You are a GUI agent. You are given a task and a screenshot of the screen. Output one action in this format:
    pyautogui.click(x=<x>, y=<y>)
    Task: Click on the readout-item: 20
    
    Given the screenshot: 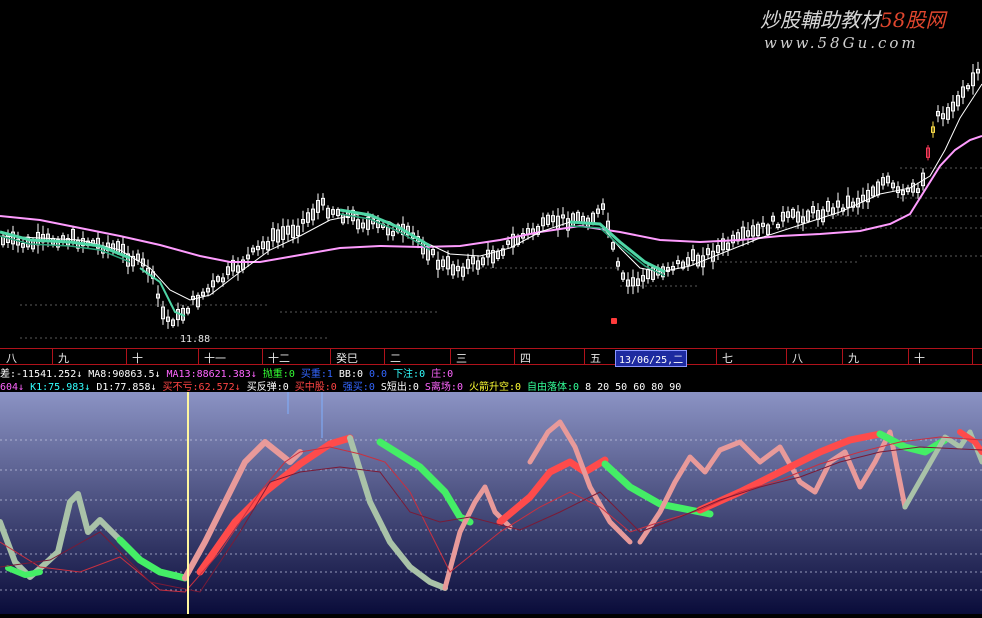 What is the action you would take?
    pyautogui.click(x=603, y=387)
    